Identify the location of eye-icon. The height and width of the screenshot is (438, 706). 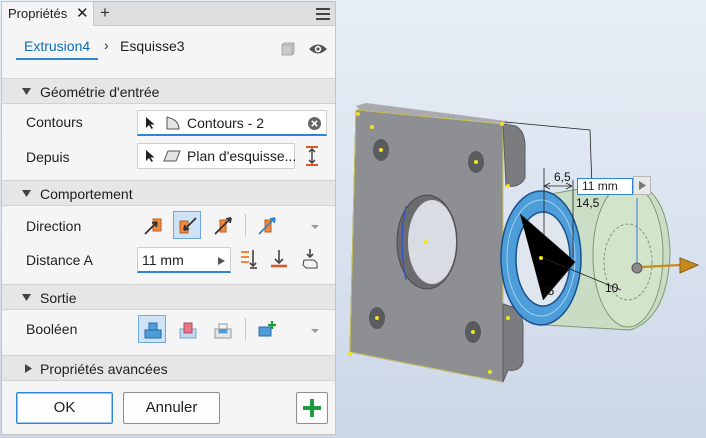
(318, 49).